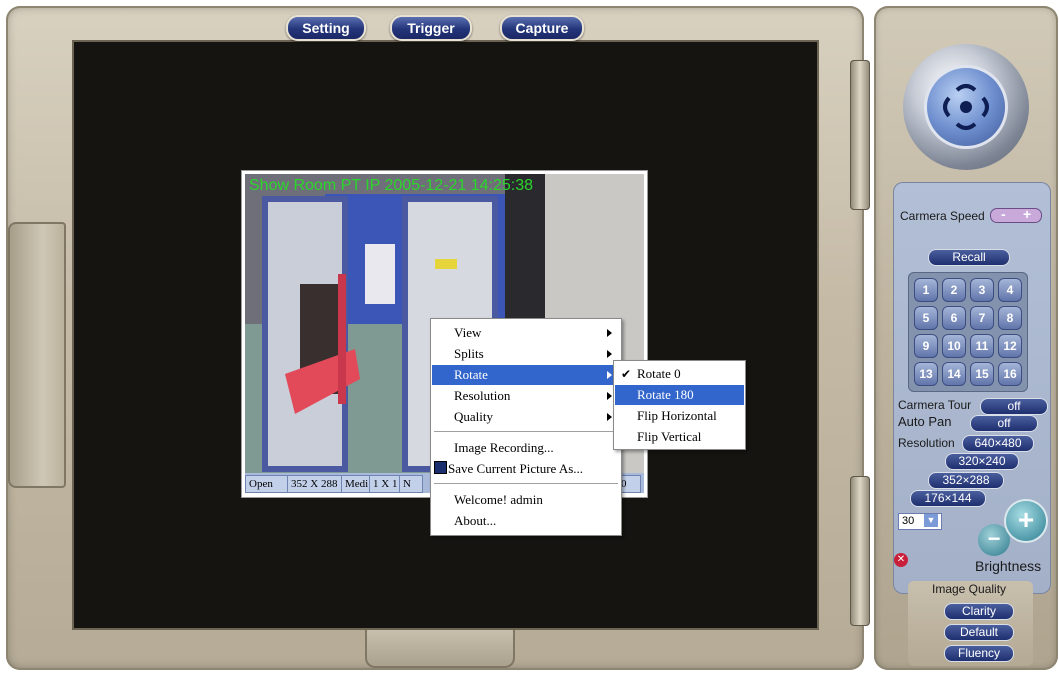 The image size is (1059, 673). Describe the element at coordinates (669, 436) in the screenshot. I see `submenu-item-label: Flip Vertical` at that location.